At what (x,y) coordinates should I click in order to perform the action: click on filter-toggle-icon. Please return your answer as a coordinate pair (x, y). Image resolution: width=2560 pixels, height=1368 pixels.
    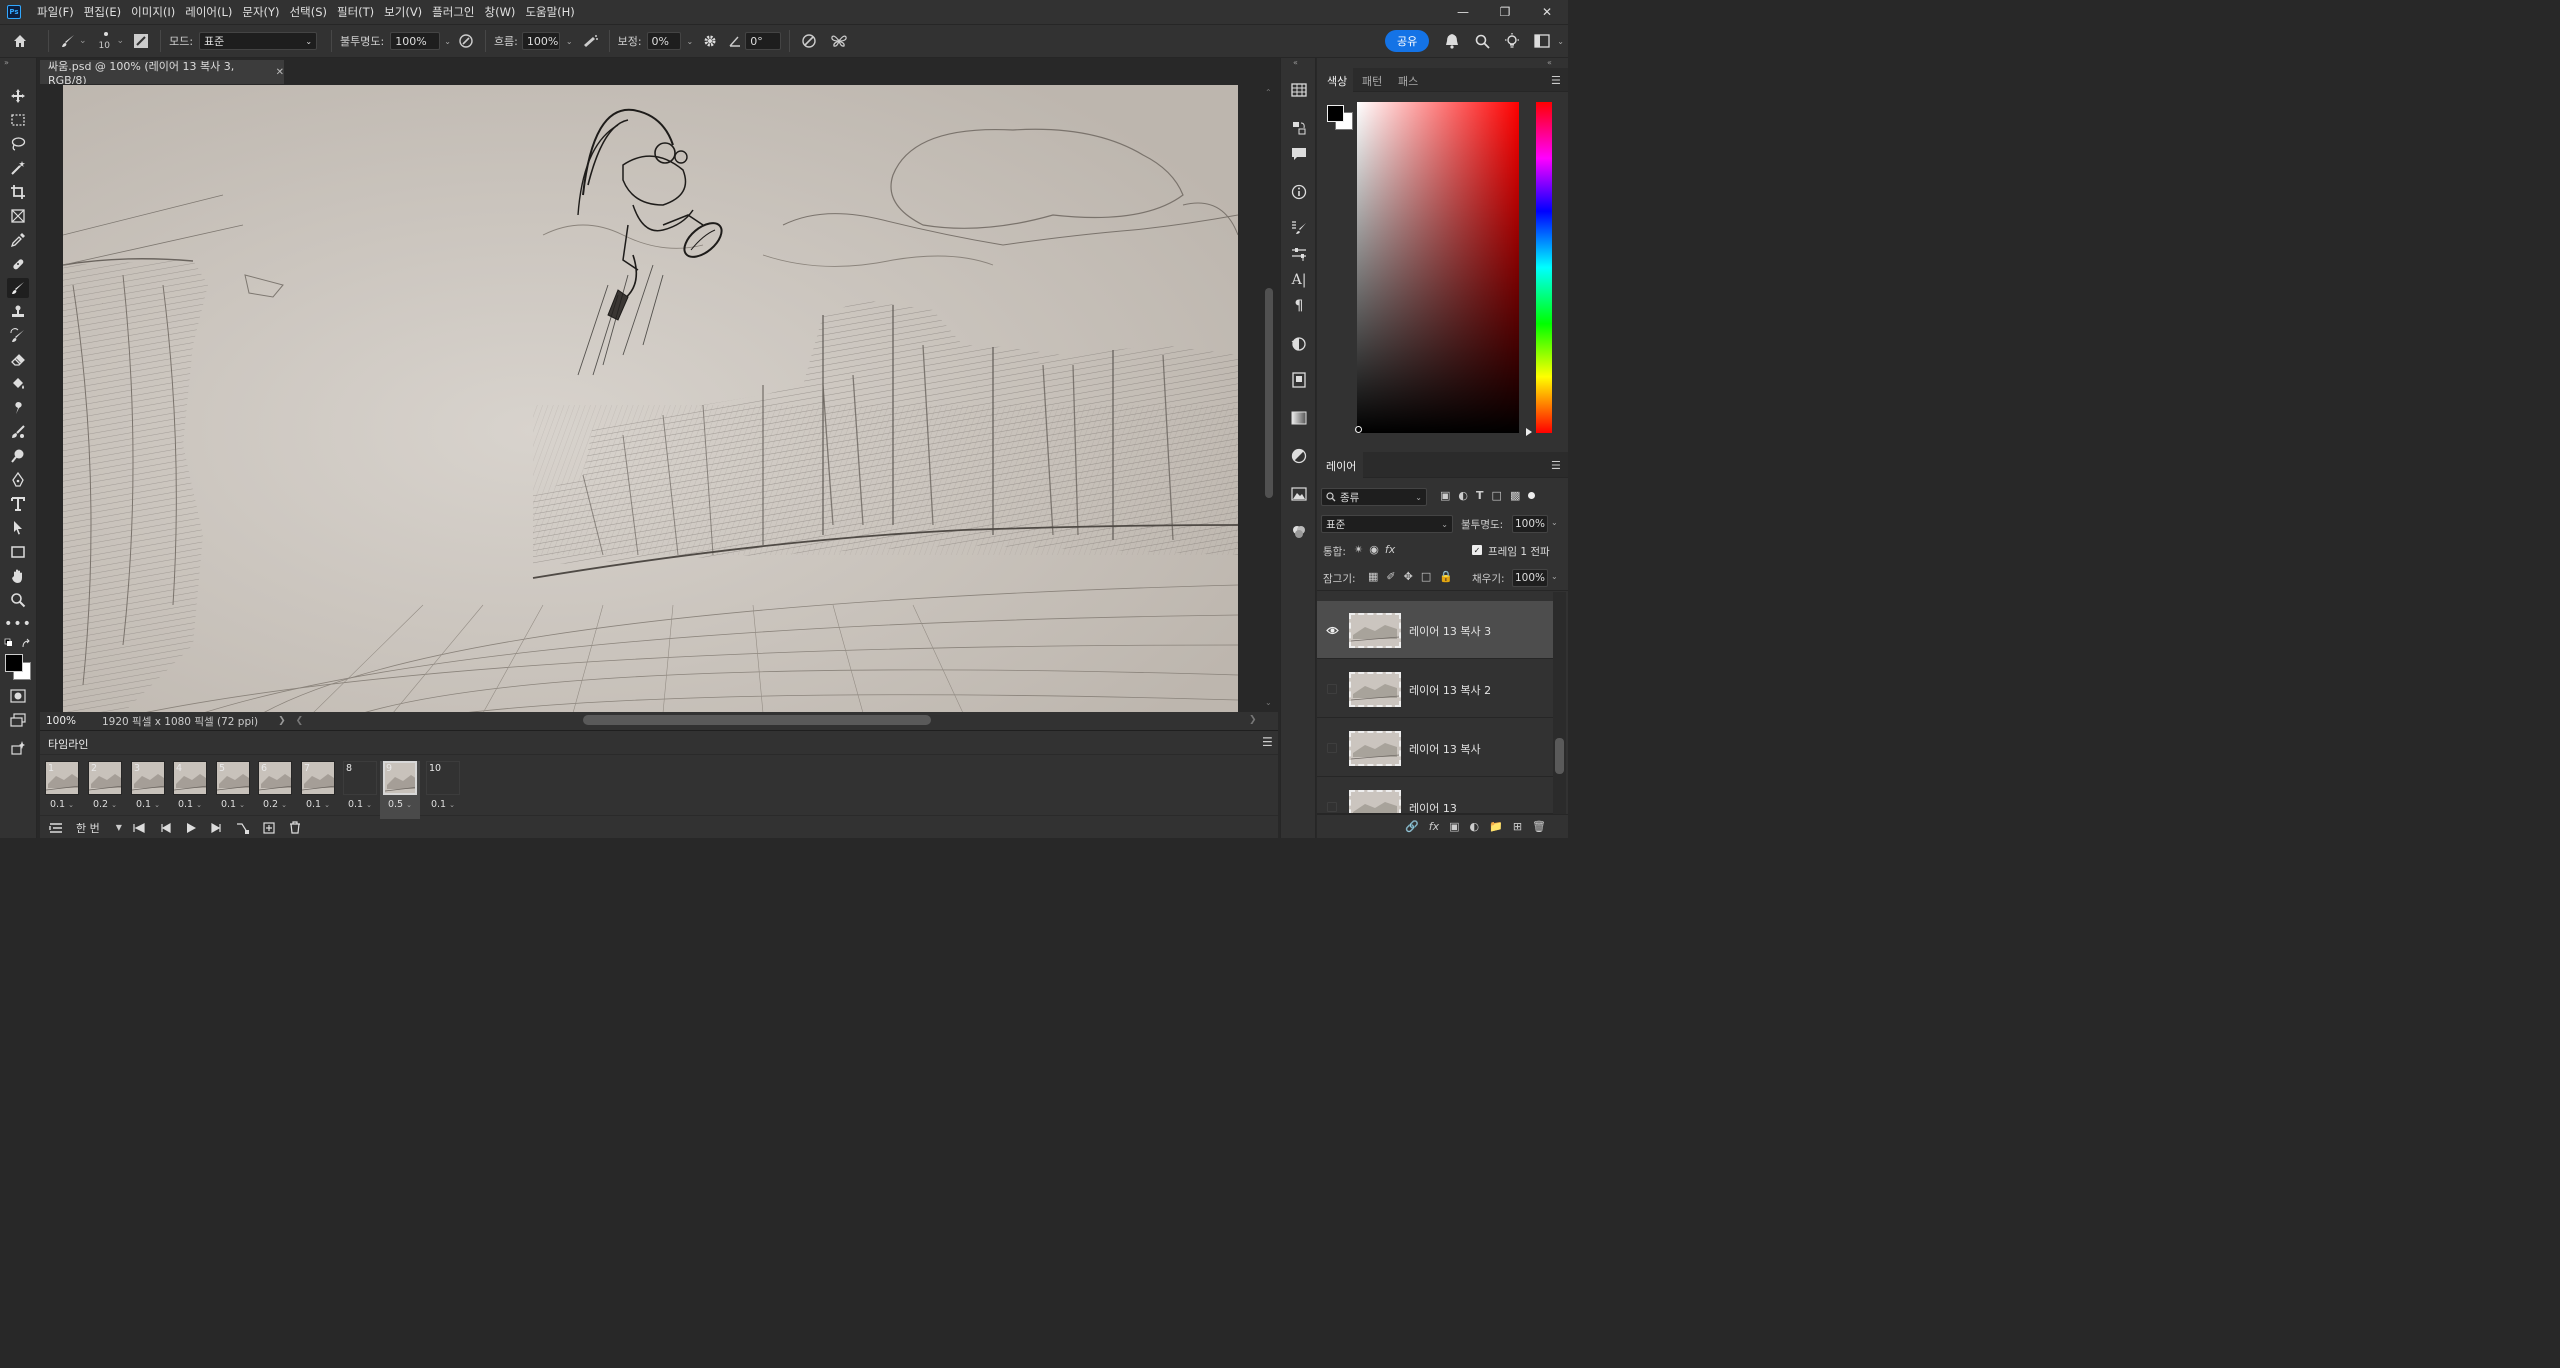
    Looking at the image, I should click on (1532, 495).